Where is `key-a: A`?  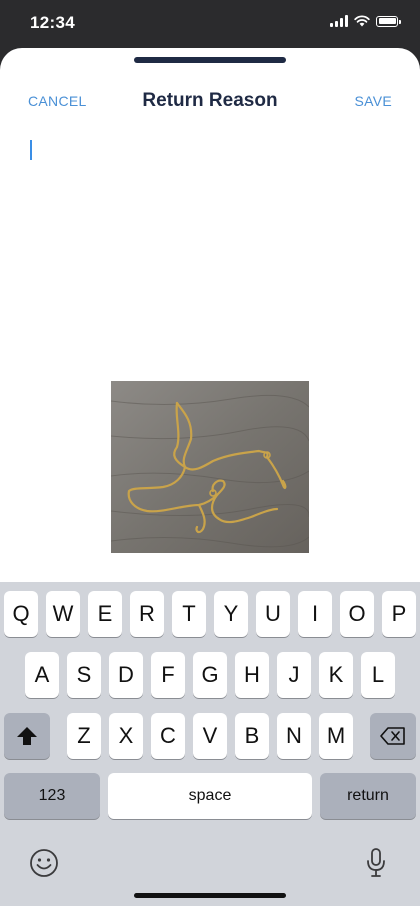
key-a: A is located at coordinates (42, 675).